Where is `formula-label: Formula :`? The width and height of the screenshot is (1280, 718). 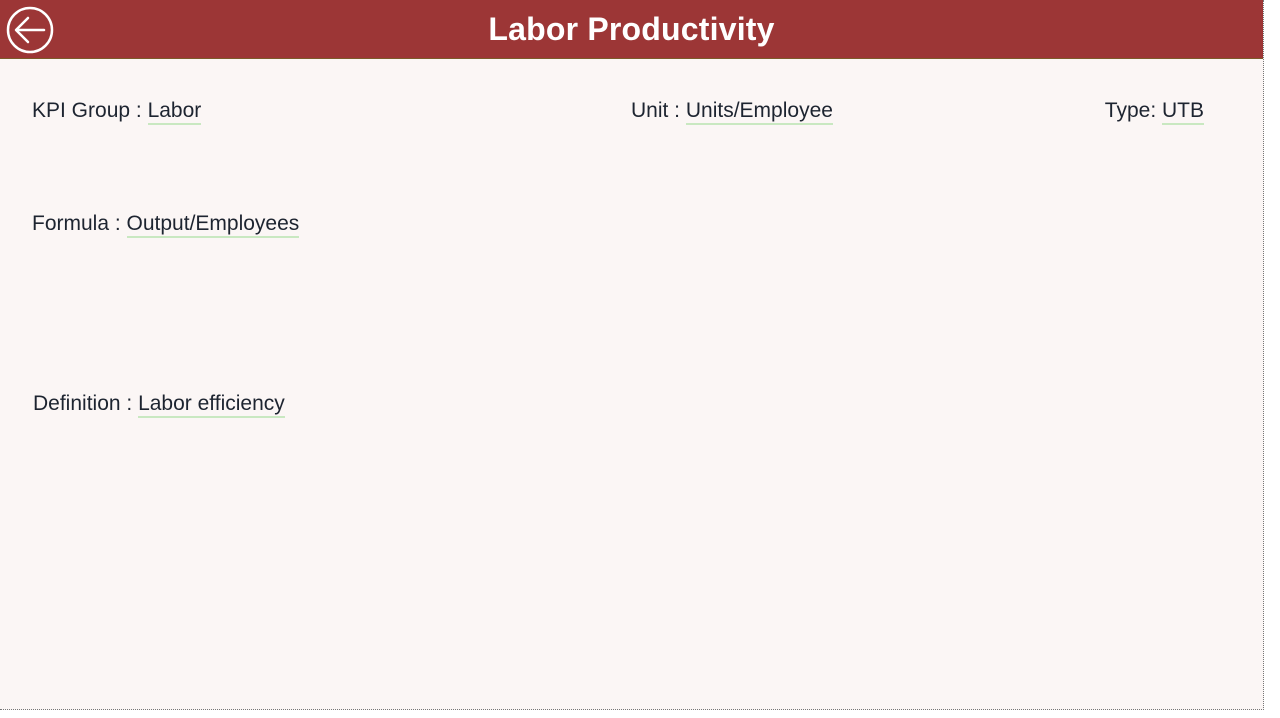
formula-label: Formula : is located at coordinates (79, 223).